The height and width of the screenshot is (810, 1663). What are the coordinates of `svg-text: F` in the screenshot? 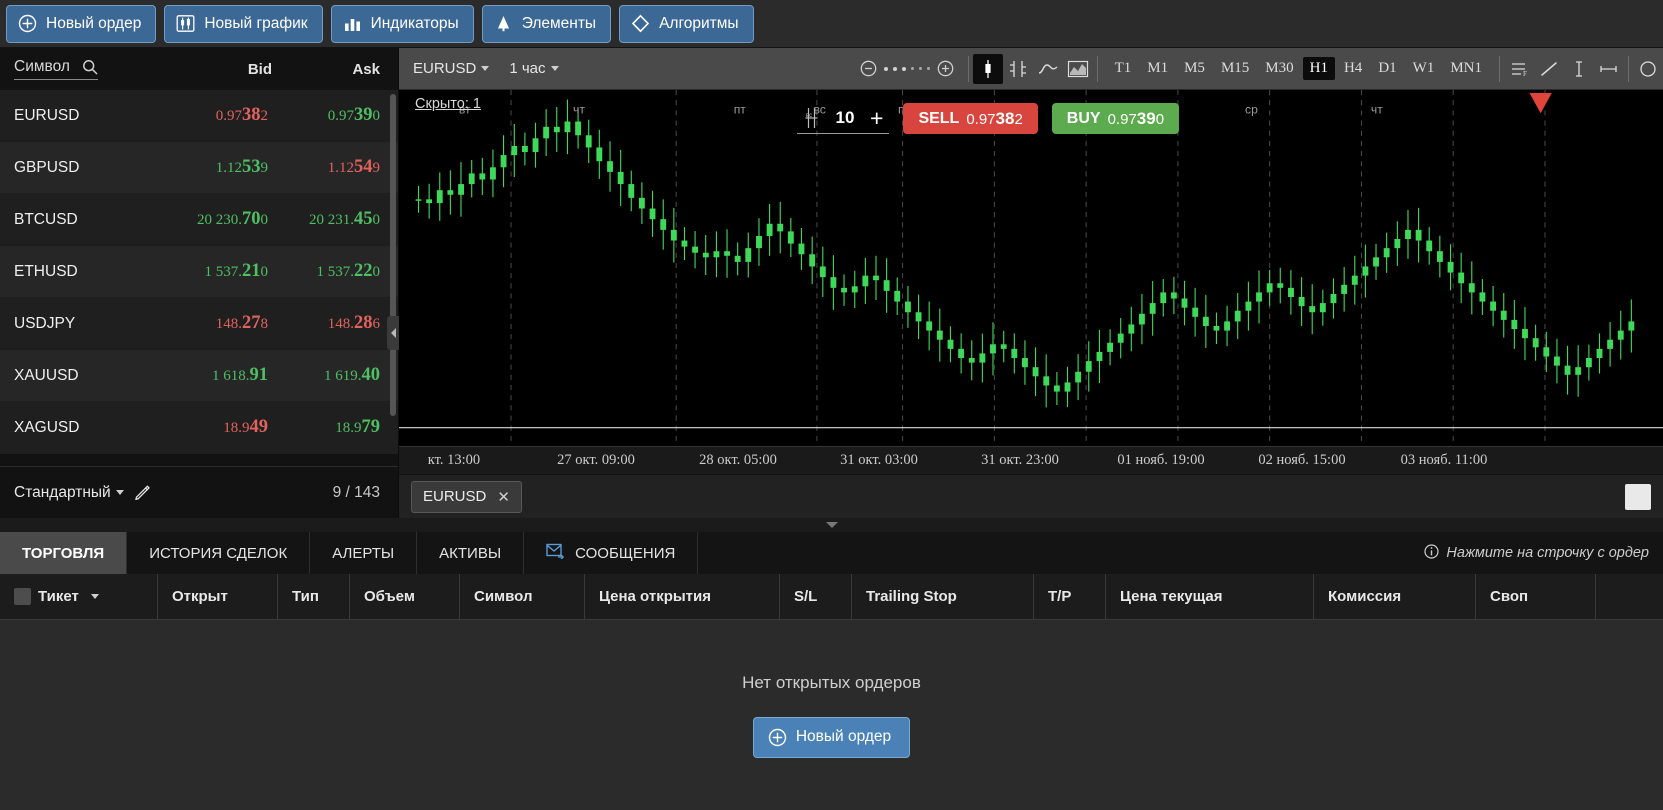 It's located at (1525, 74).